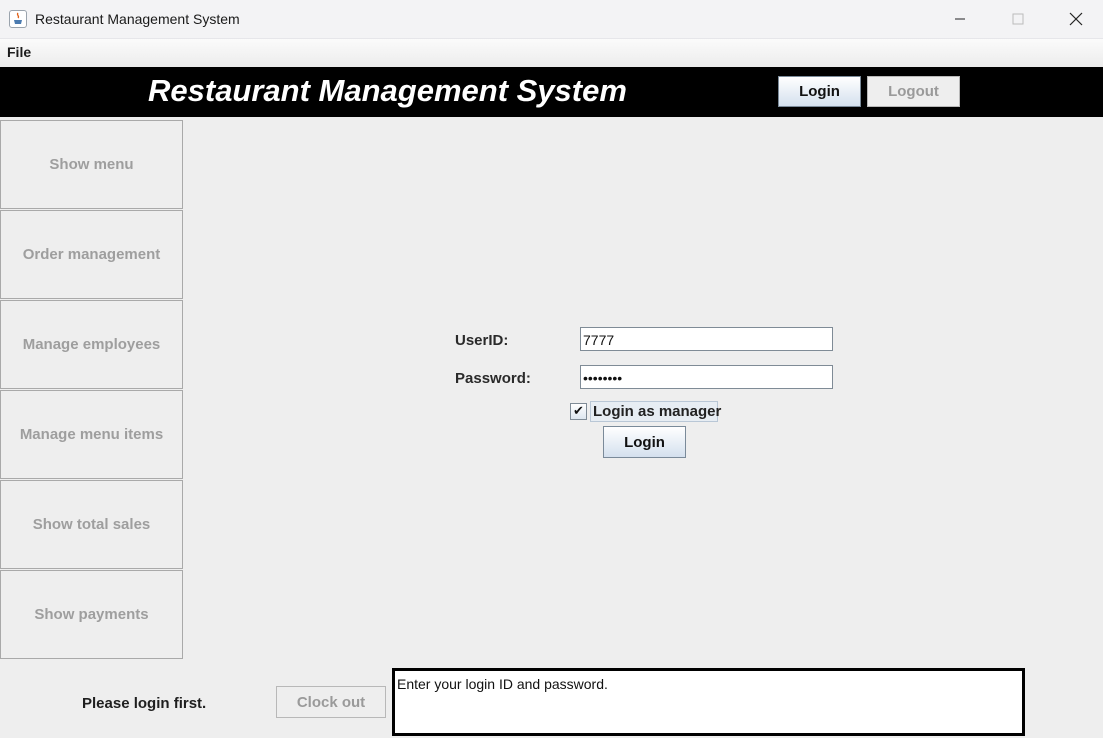 This screenshot has width=1103, height=738. What do you see at coordinates (91, 434) in the screenshot?
I see `sidebar-manage-menu-items-button: Manage menu items` at bounding box center [91, 434].